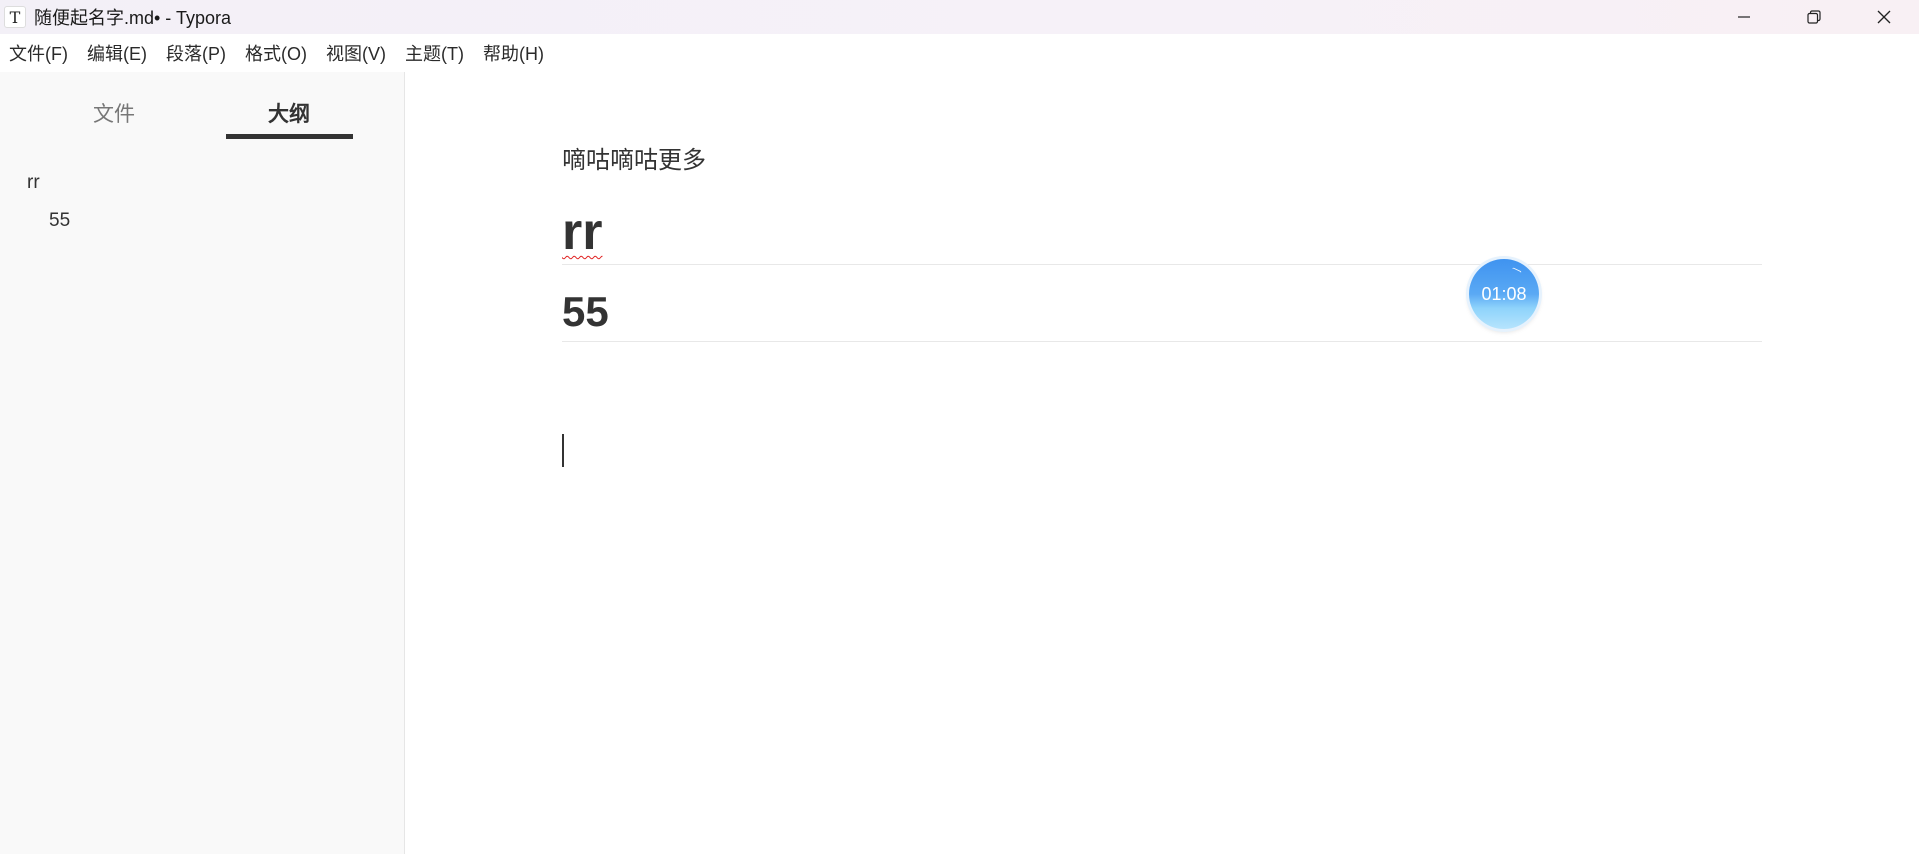 This screenshot has height=854, width=1919. Describe the element at coordinates (202, 221) in the screenshot. I see `outline-item-55: 55` at that location.